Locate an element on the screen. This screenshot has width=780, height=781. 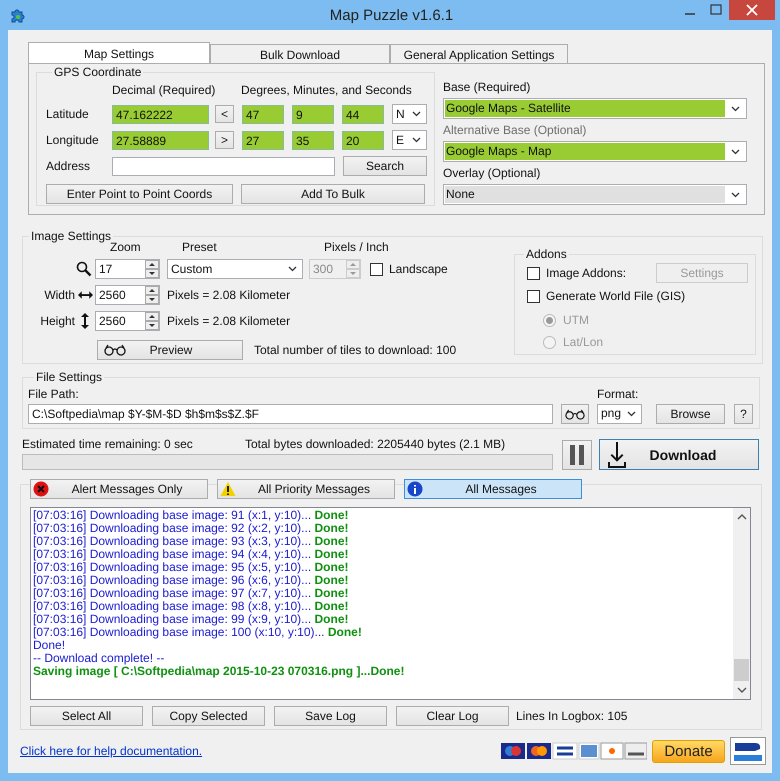
field-label: Overlay (Optional) is located at coordinates (492, 173).